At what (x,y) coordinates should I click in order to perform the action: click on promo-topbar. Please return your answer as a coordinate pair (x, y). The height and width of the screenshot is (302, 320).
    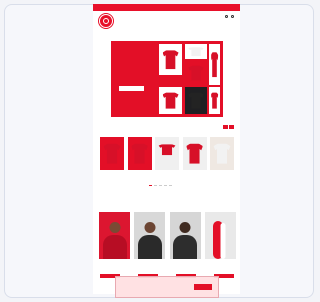
    Looking at the image, I should click on (166, 7).